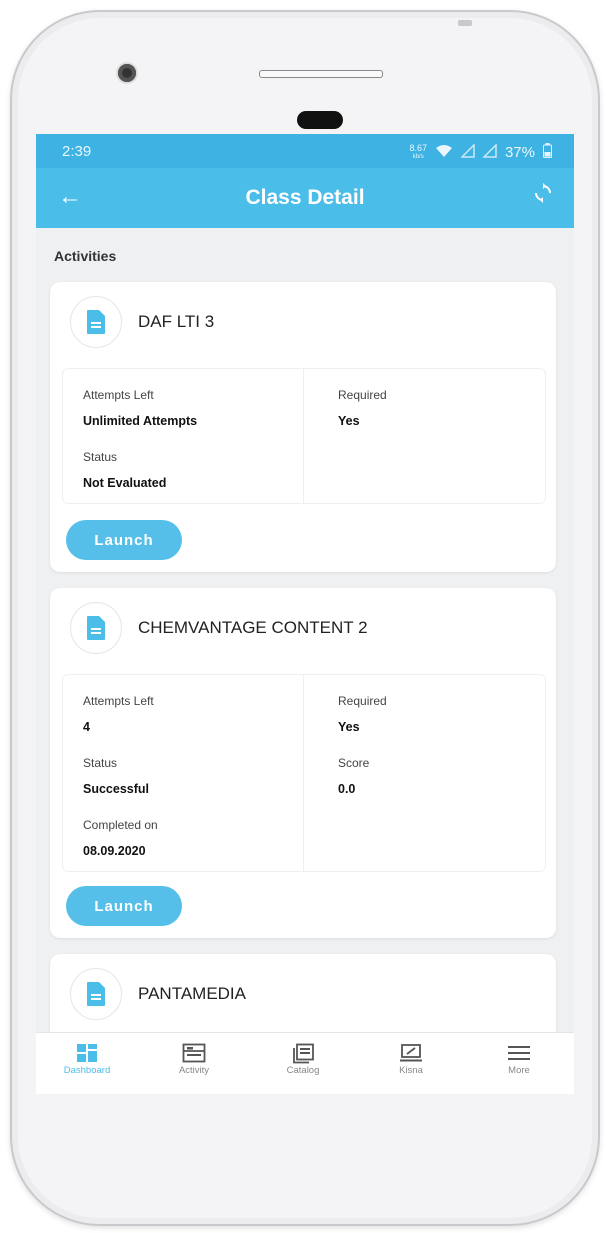  I want to click on sync-icon, so click(543, 196).